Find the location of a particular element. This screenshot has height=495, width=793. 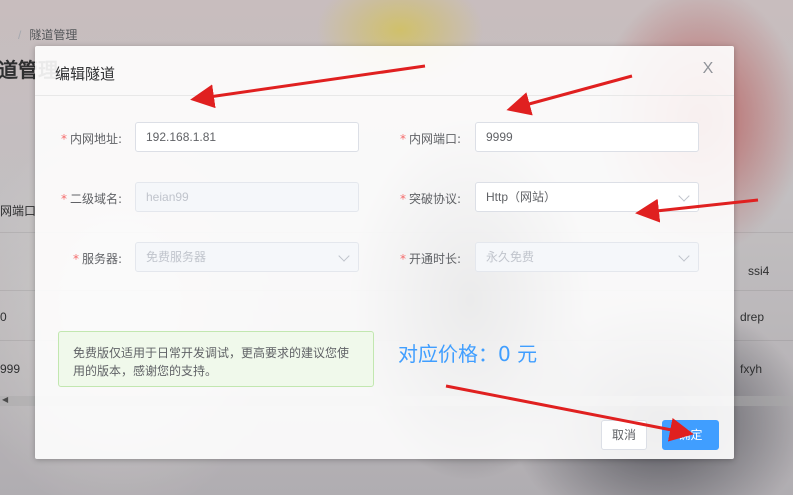

form-item-subdomain: * 二级域名: is located at coordinates (91, 198).